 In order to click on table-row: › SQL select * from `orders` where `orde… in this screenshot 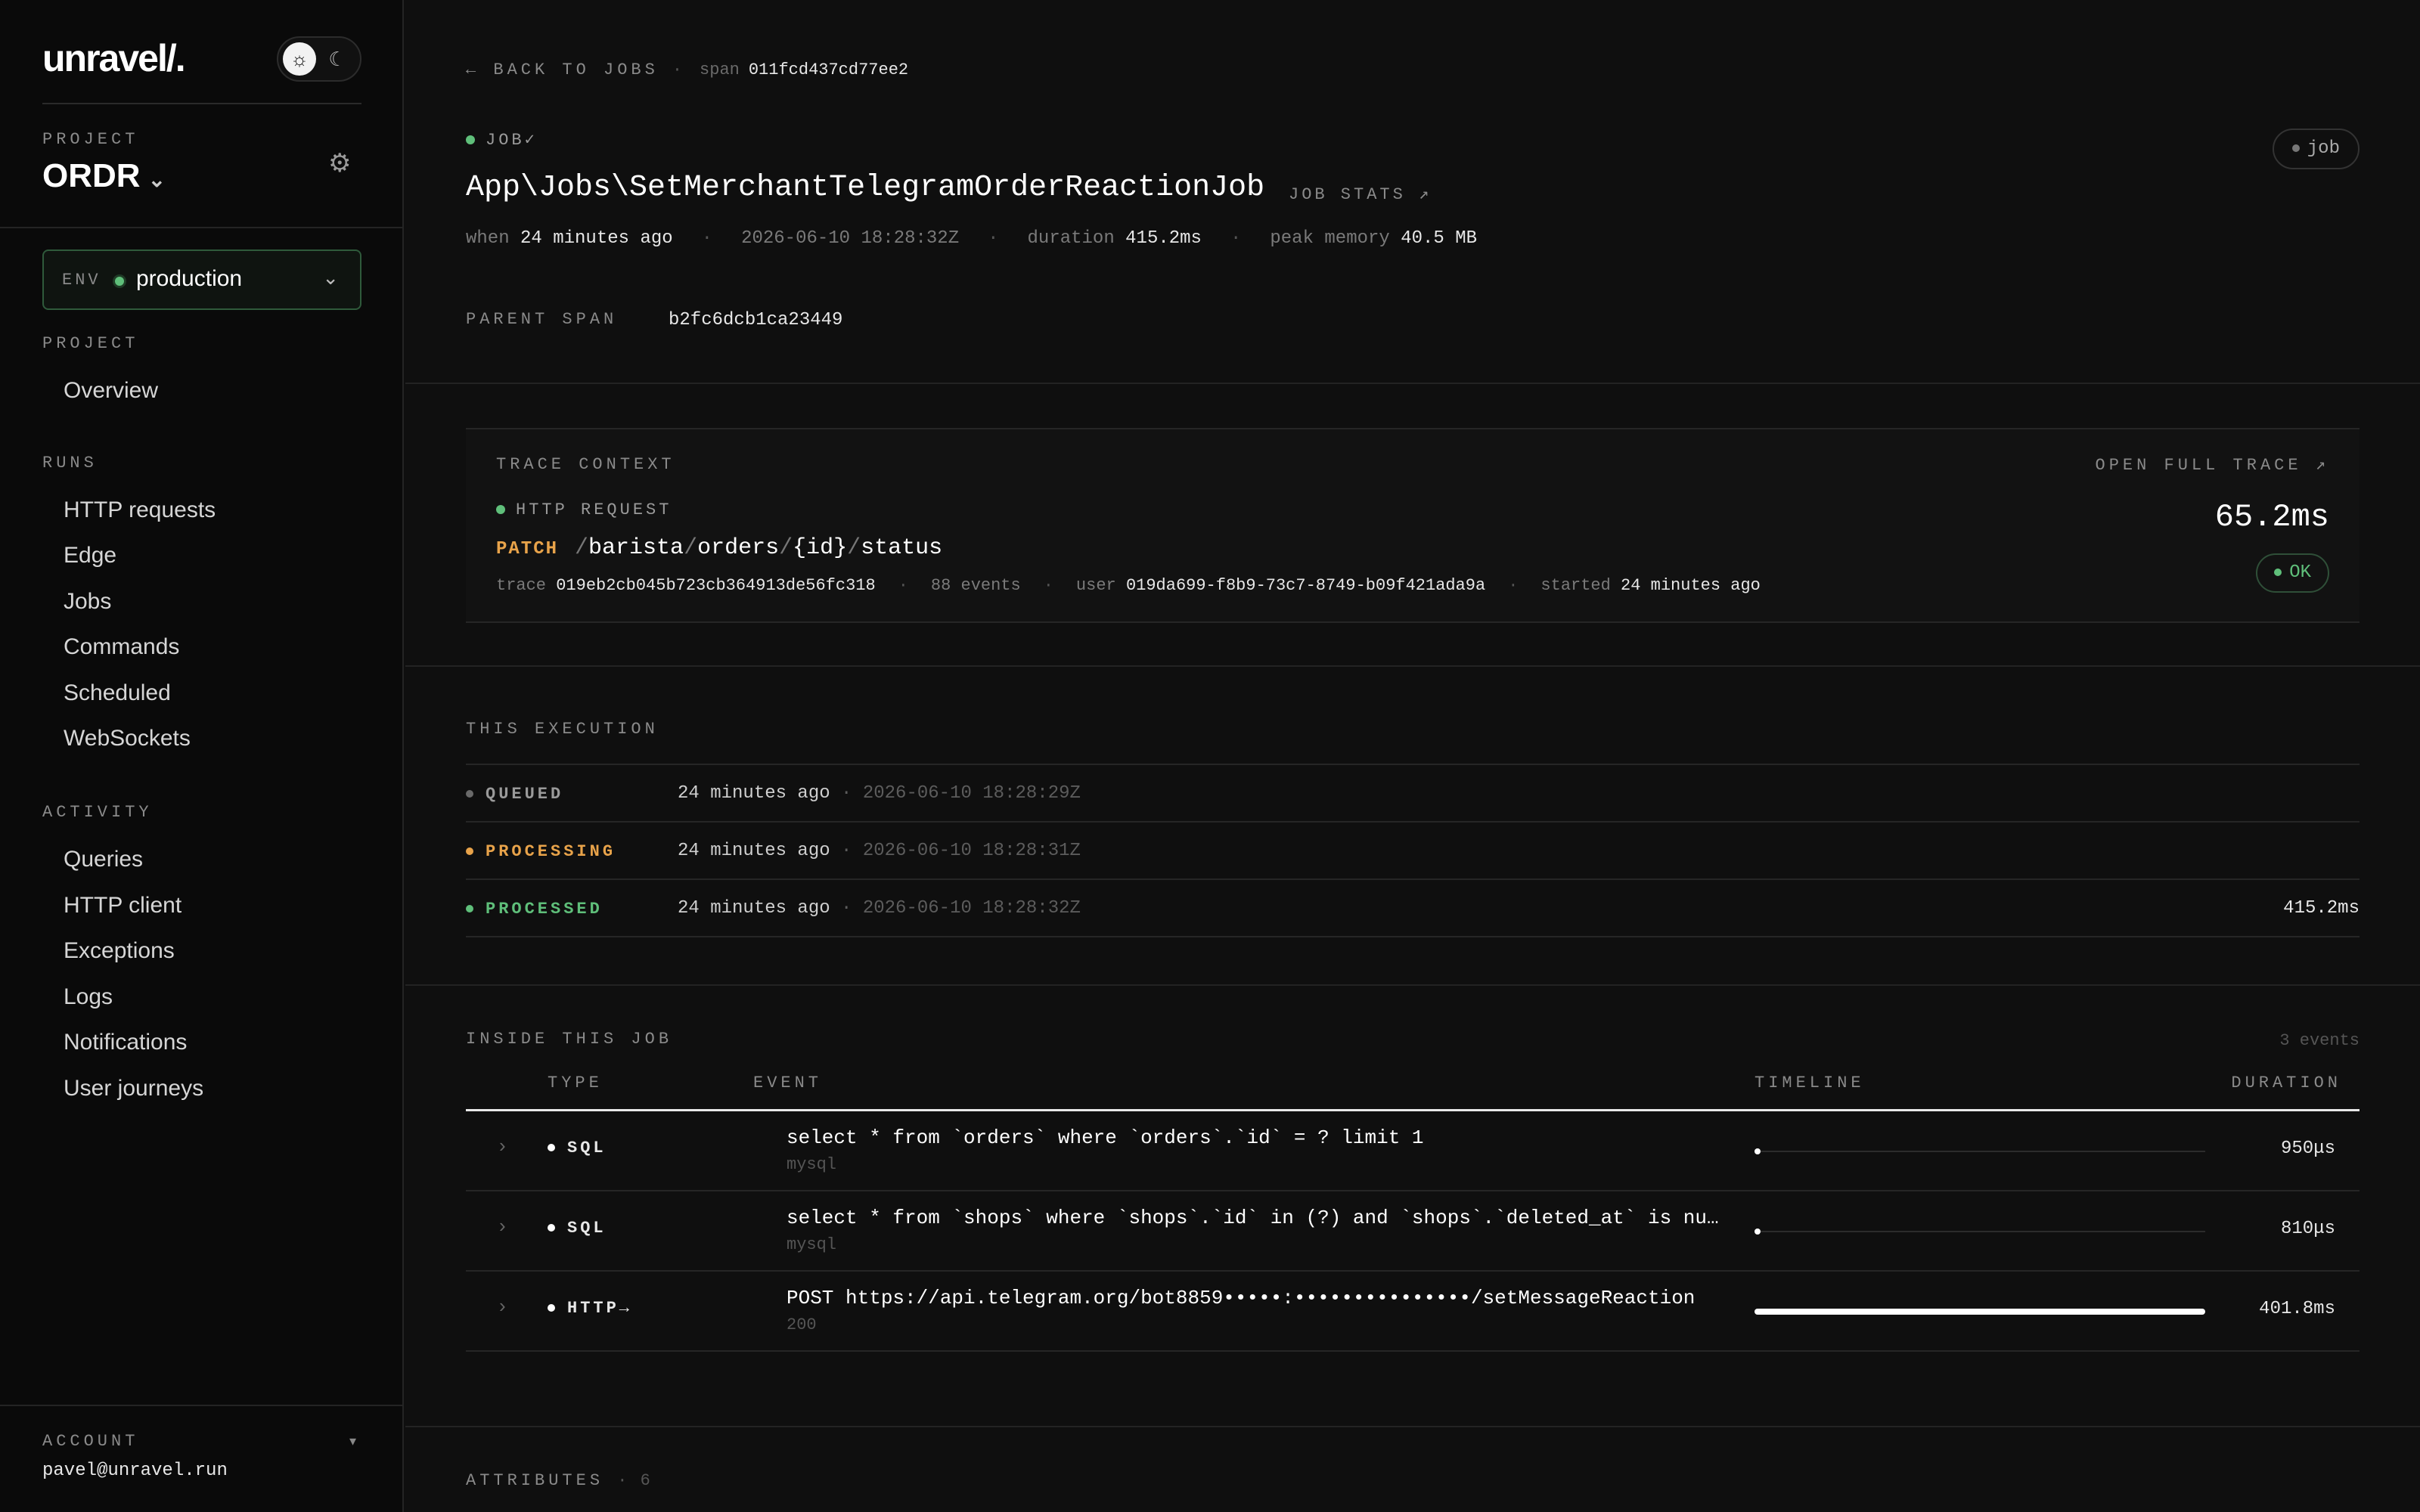, I will do `click(1413, 1151)`.